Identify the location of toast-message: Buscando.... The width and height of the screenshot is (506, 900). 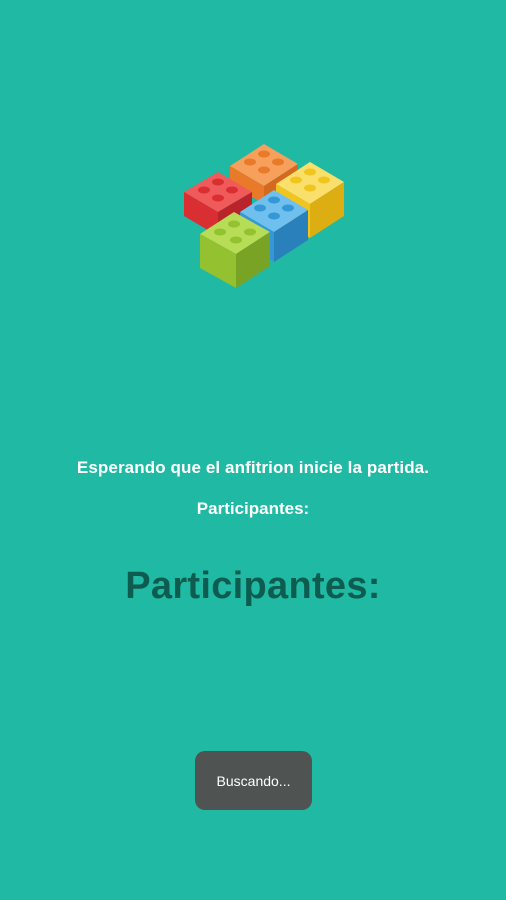
(253, 780).